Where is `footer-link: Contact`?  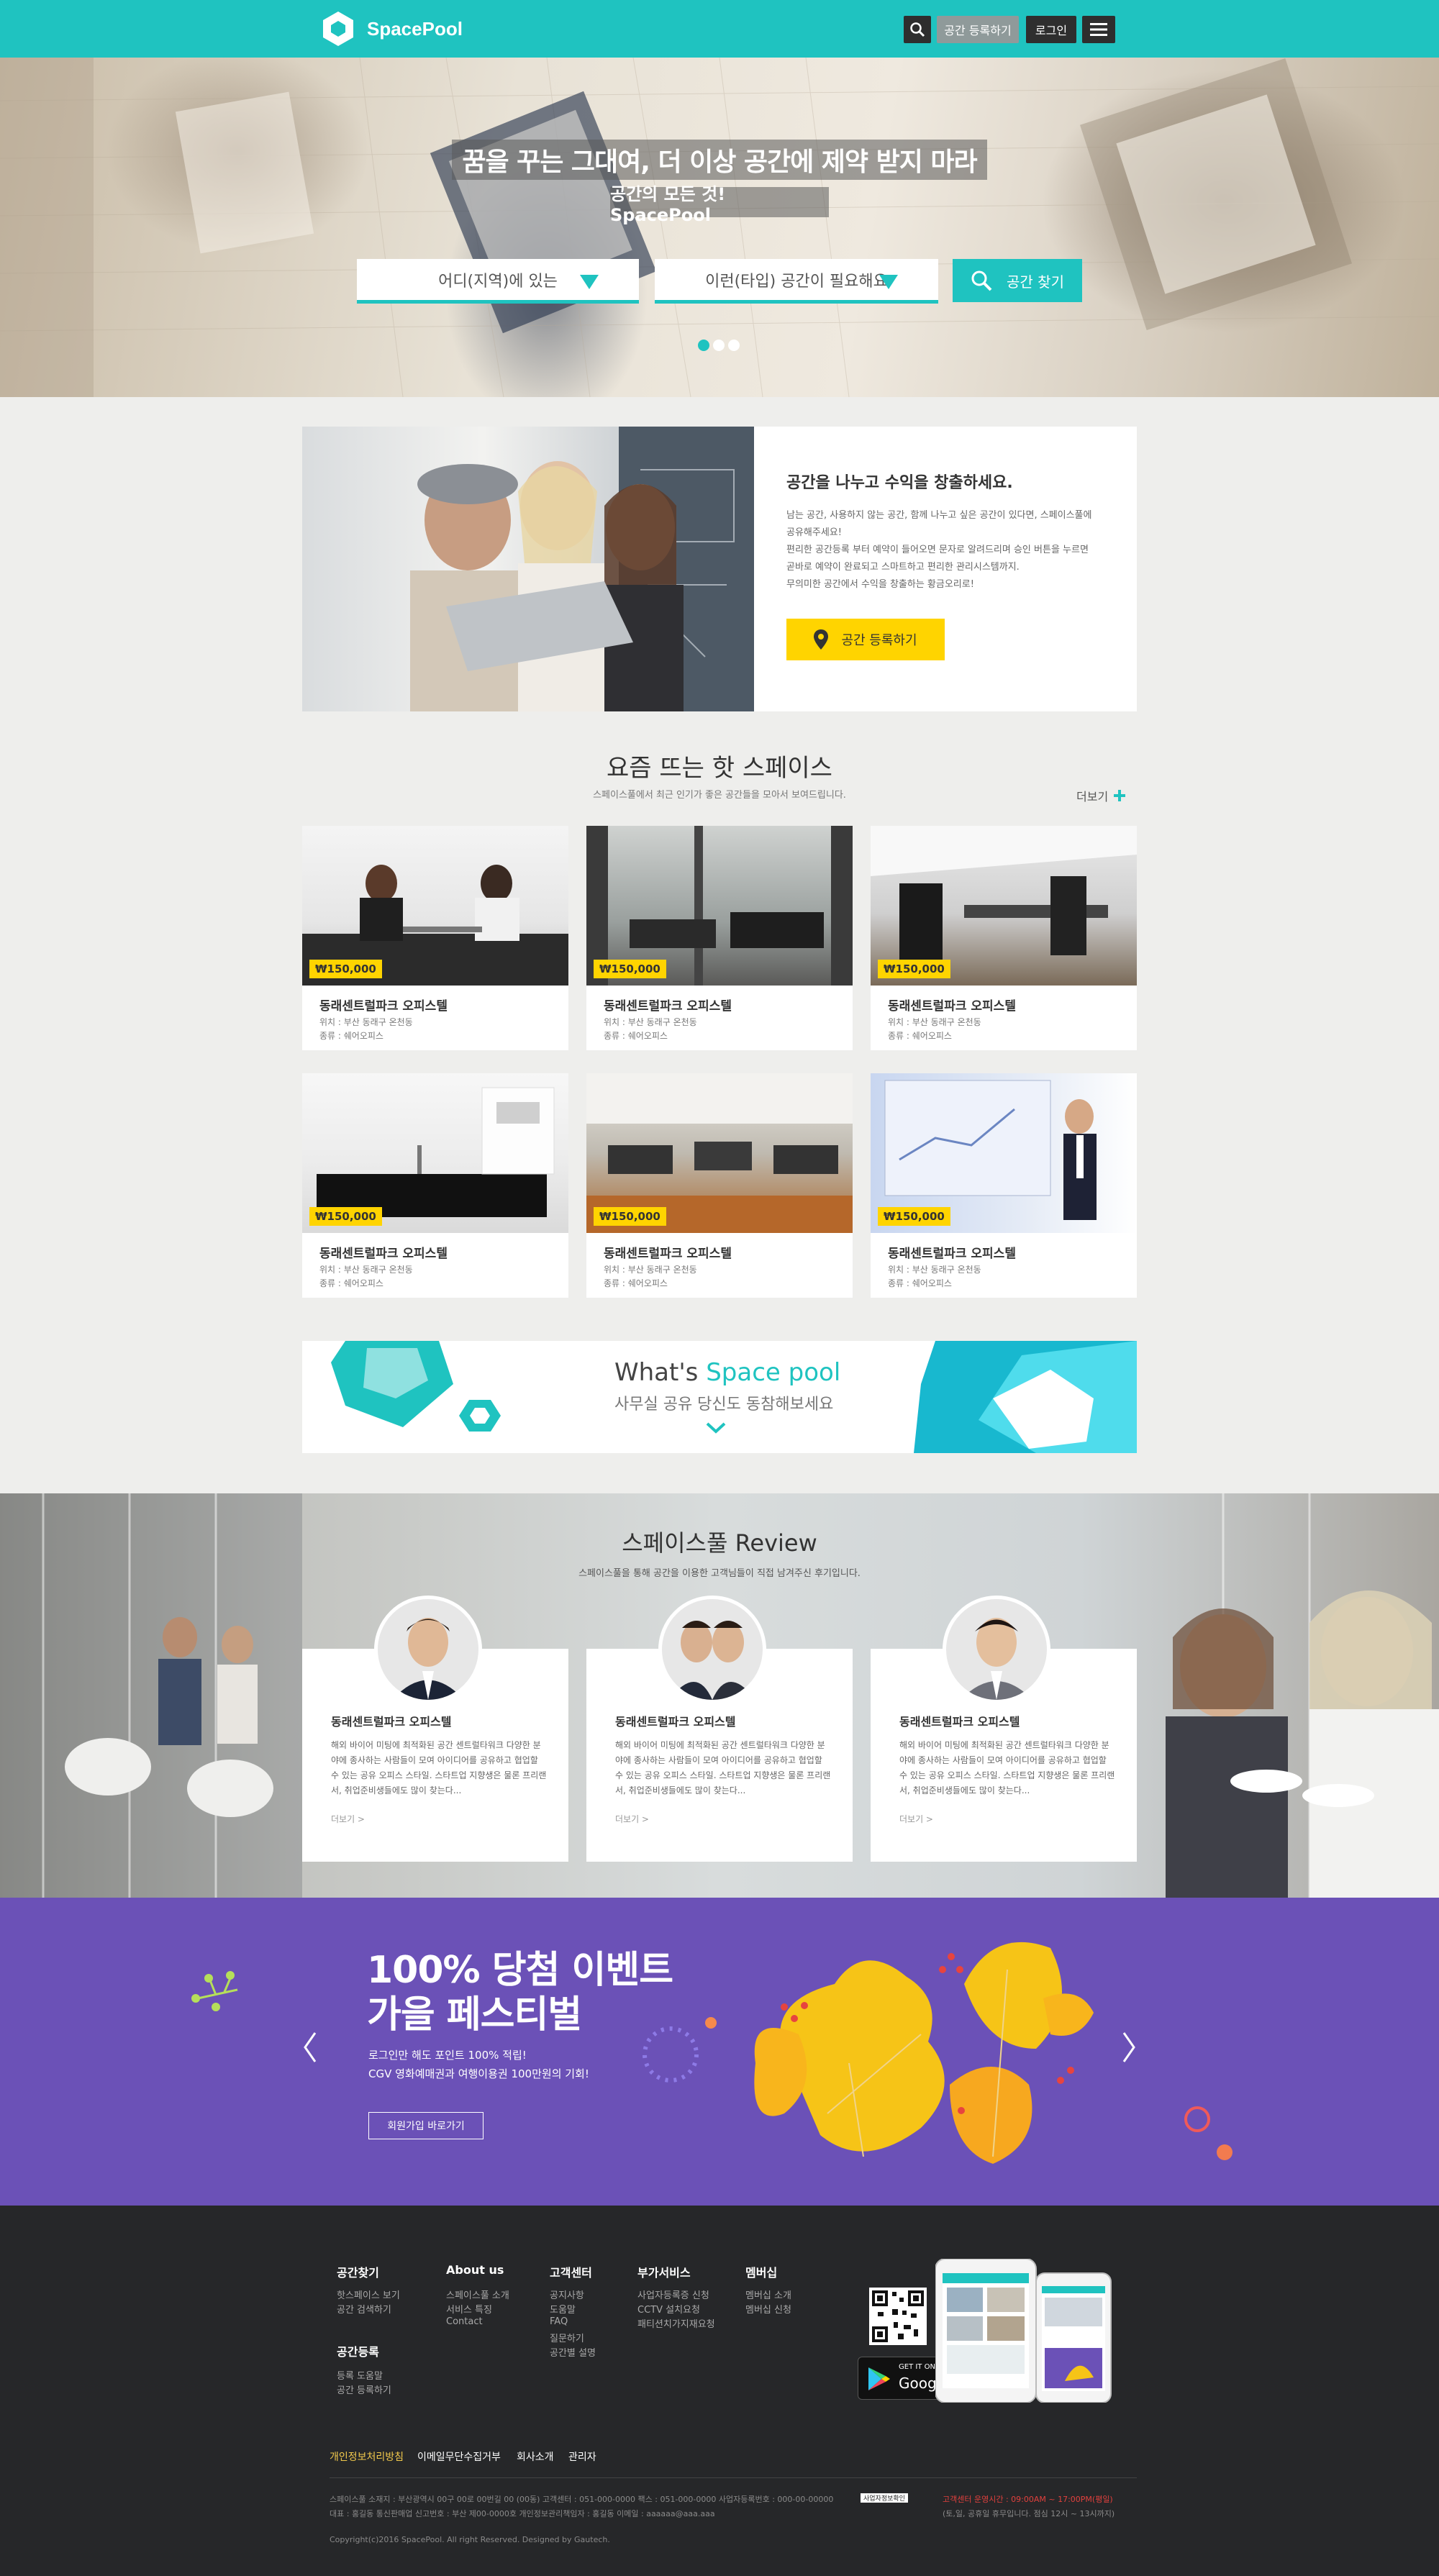
footer-link: Contact is located at coordinates (465, 2321).